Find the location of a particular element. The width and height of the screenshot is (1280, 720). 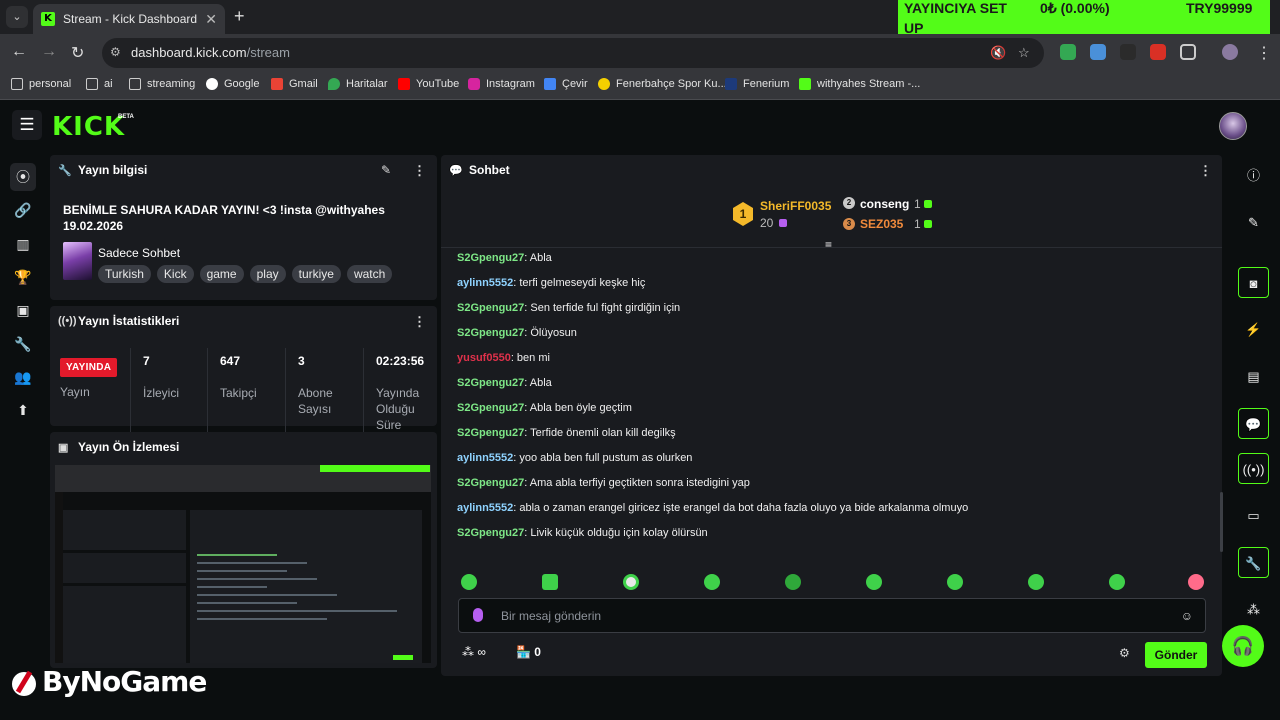

wrench-icon: 🔧 is located at coordinates (23, 344).